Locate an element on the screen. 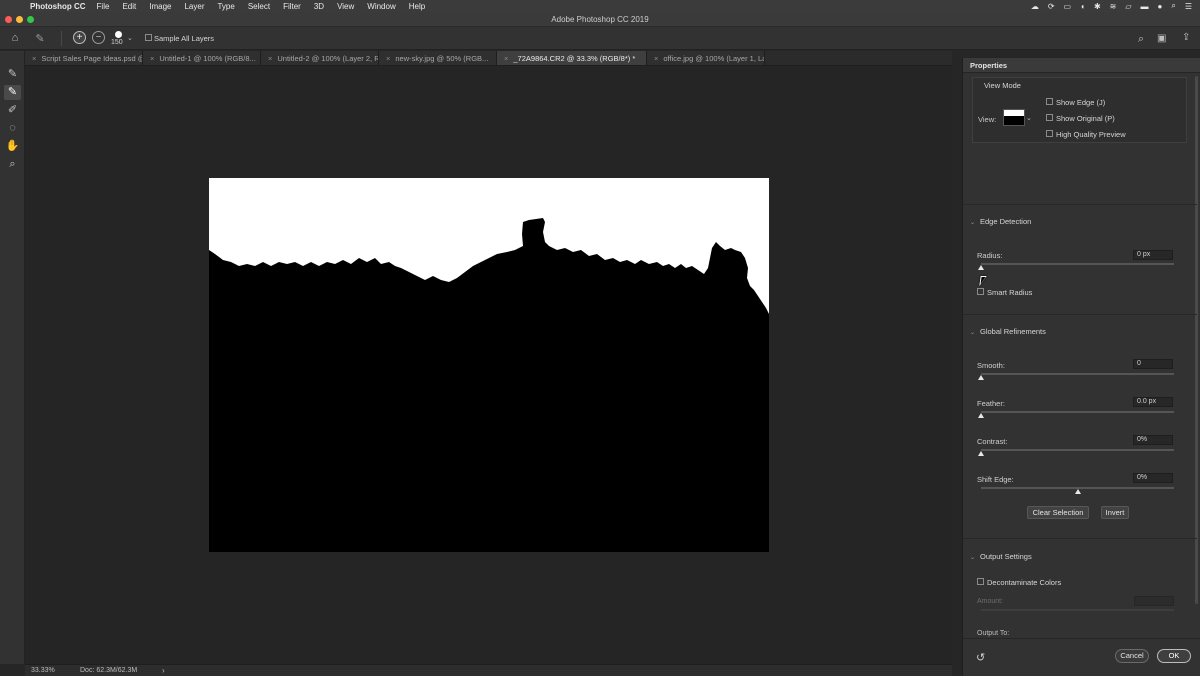 The image size is (1200, 676). menu-3d: 3D is located at coordinates (319, 6).